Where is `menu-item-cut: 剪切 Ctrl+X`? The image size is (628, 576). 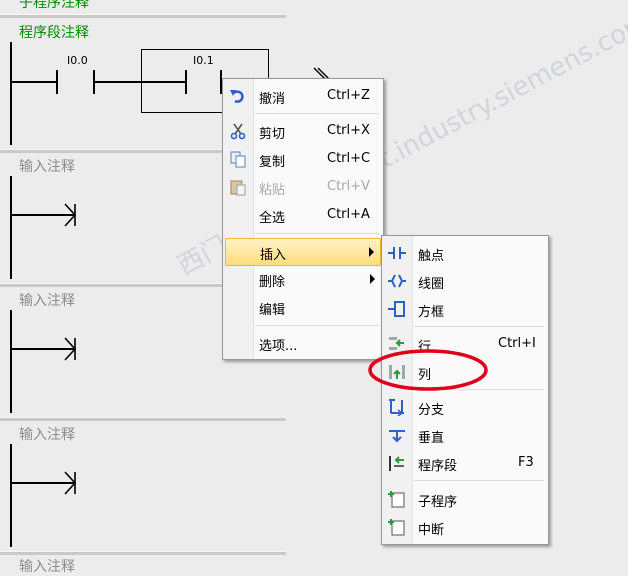 menu-item-cut: 剪切 Ctrl+X is located at coordinates (303, 131).